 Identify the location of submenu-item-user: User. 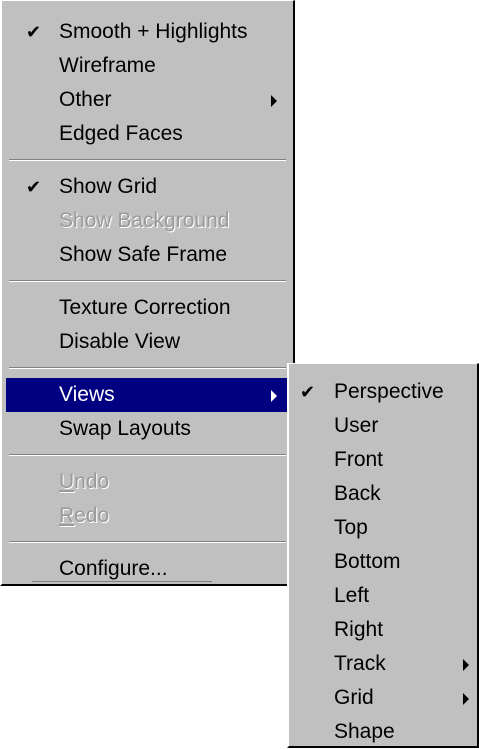
(383, 426).